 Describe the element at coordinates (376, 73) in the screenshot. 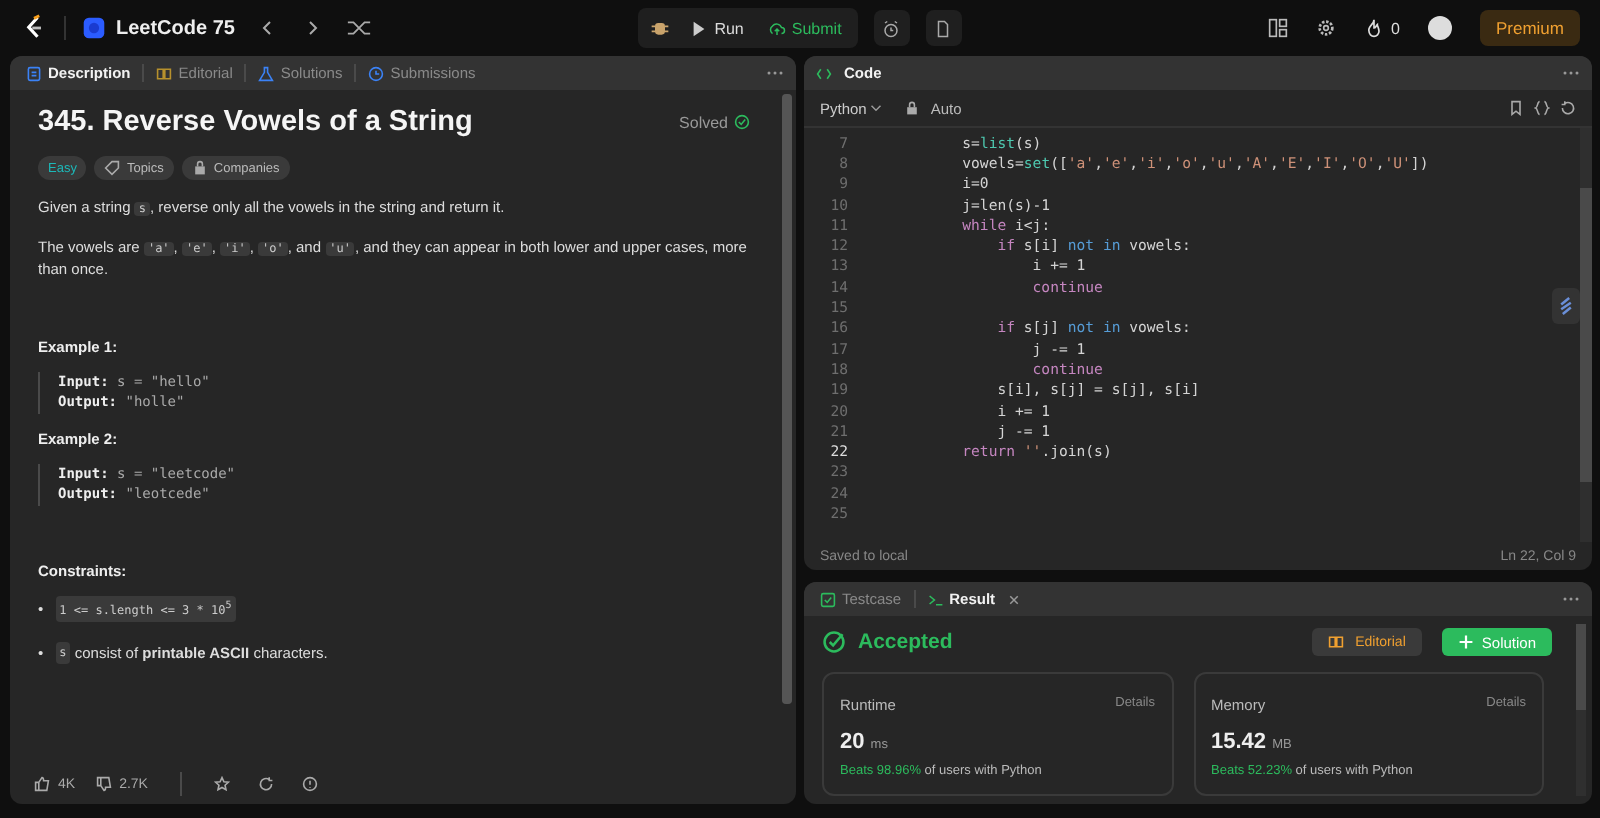

I see `clock-icon` at that location.